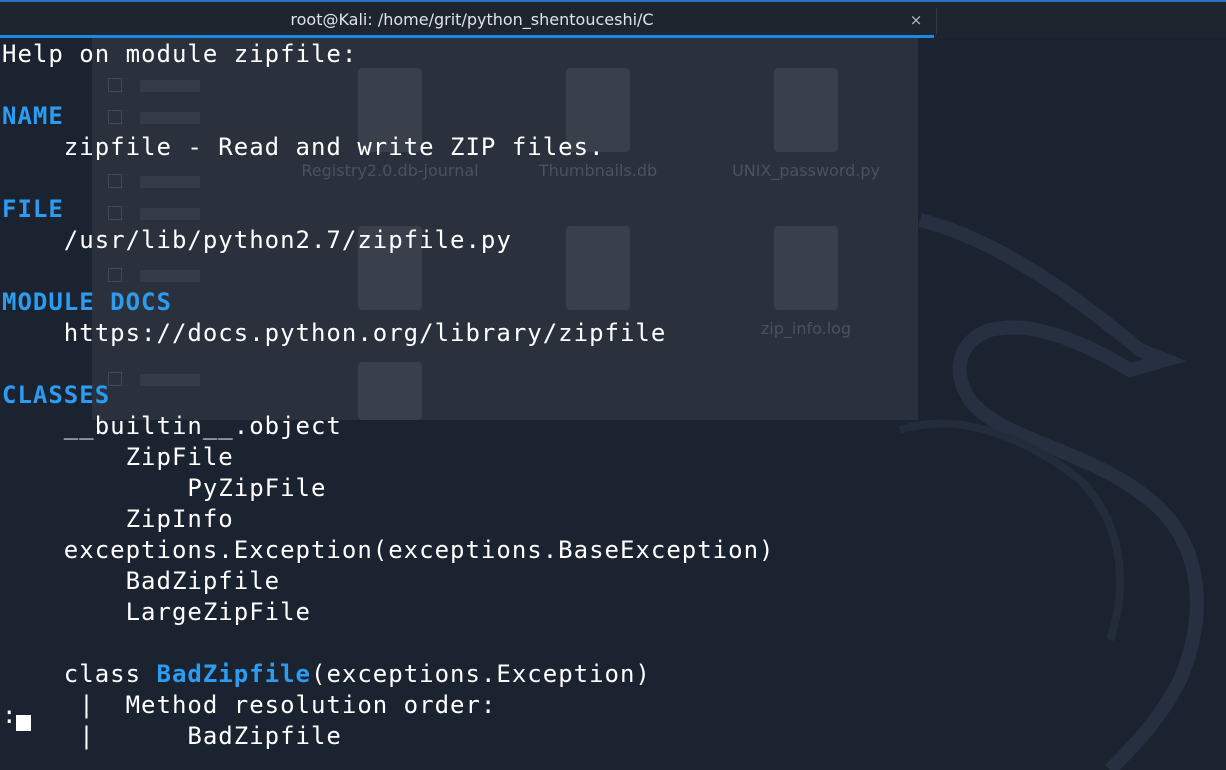 This screenshot has height=770, width=1226. What do you see at coordinates (303, 147) in the screenshot?
I see `terminal-line: zipfile - Read and write ZIP files.` at bounding box center [303, 147].